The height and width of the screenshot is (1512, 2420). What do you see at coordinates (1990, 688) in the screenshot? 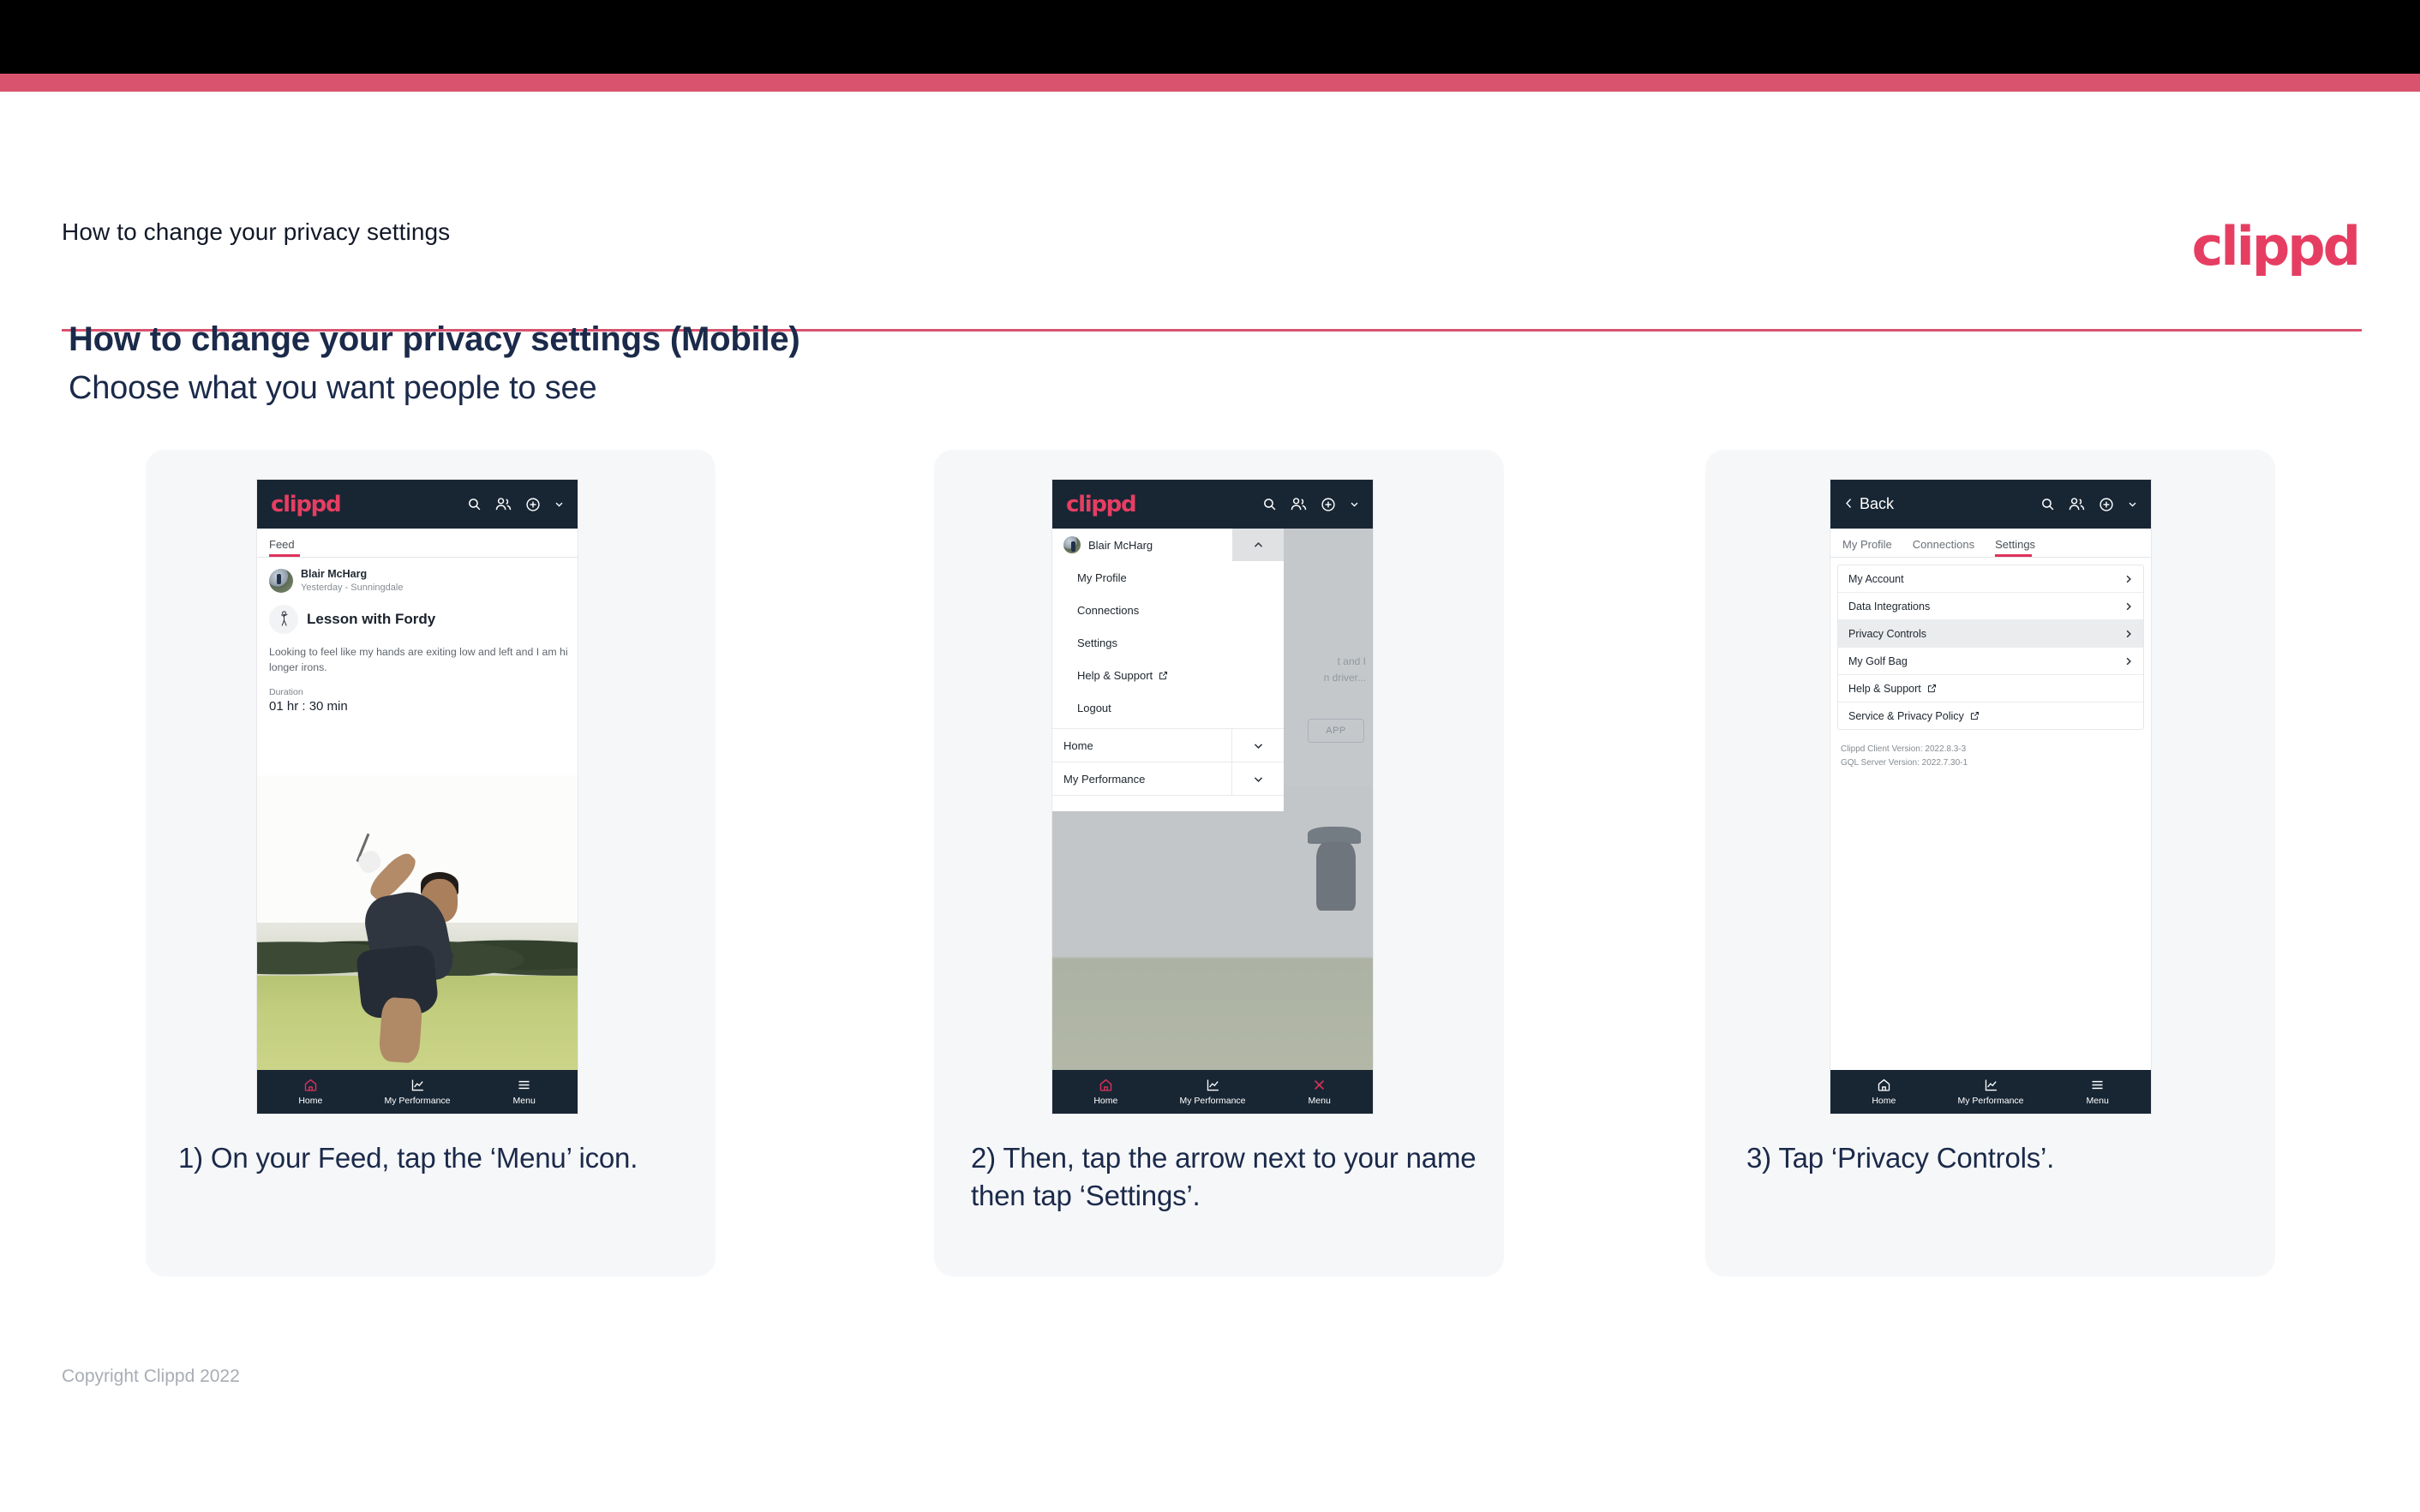
I see `settings-item-help-support: Help & Support` at bounding box center [1990, 688].